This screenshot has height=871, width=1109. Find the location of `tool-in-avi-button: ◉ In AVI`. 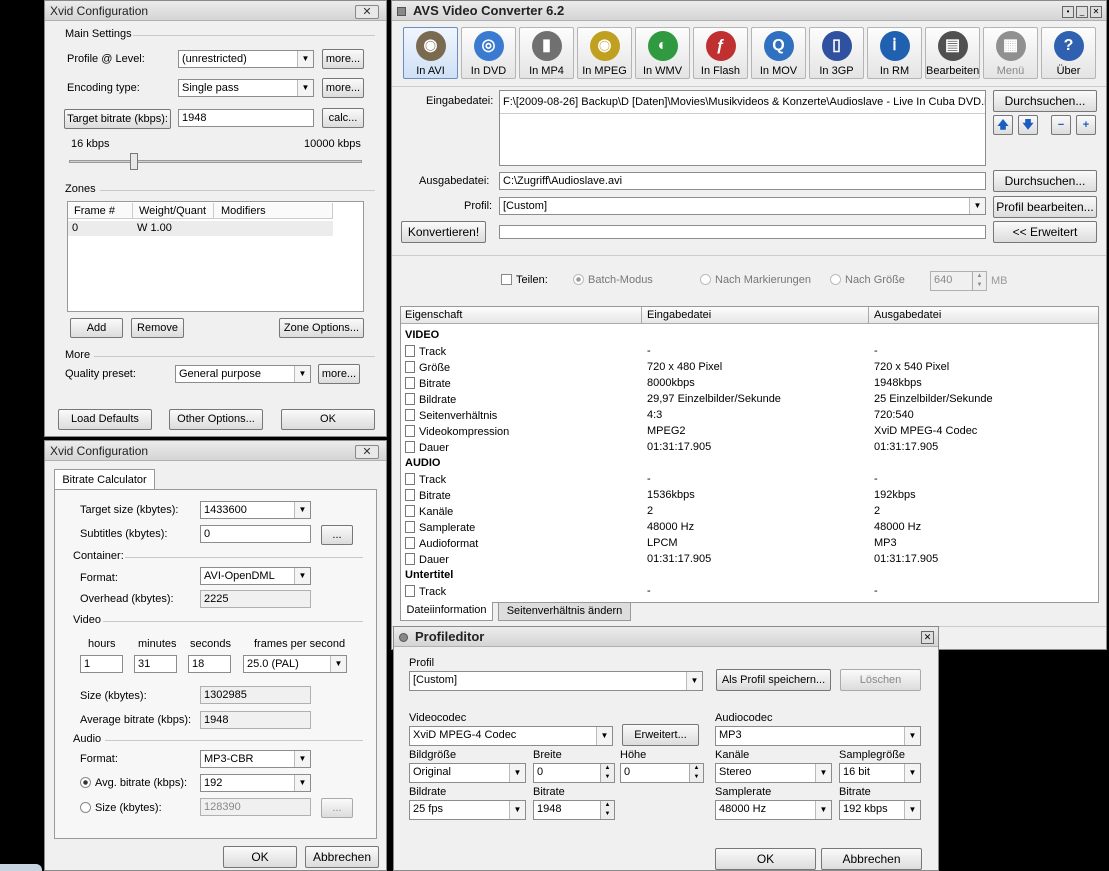

tool-in-avi-button: ◉ In AVI is located at coordinates (430, 53).